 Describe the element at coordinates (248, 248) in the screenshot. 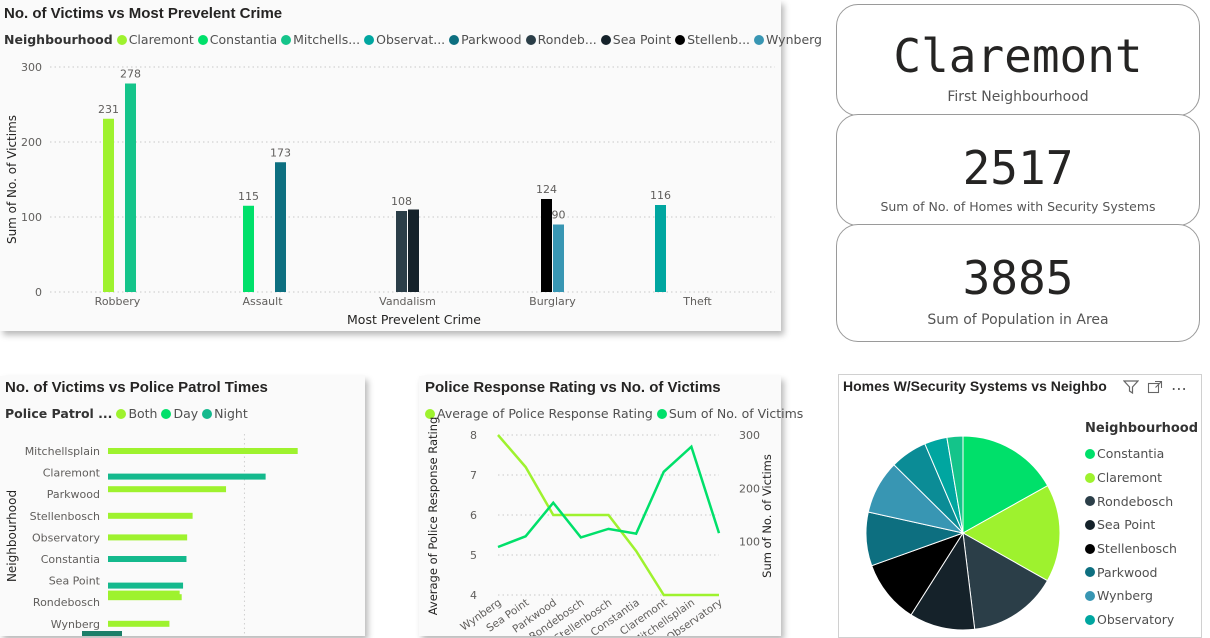

I see `bar-assault-constantia` at that location.